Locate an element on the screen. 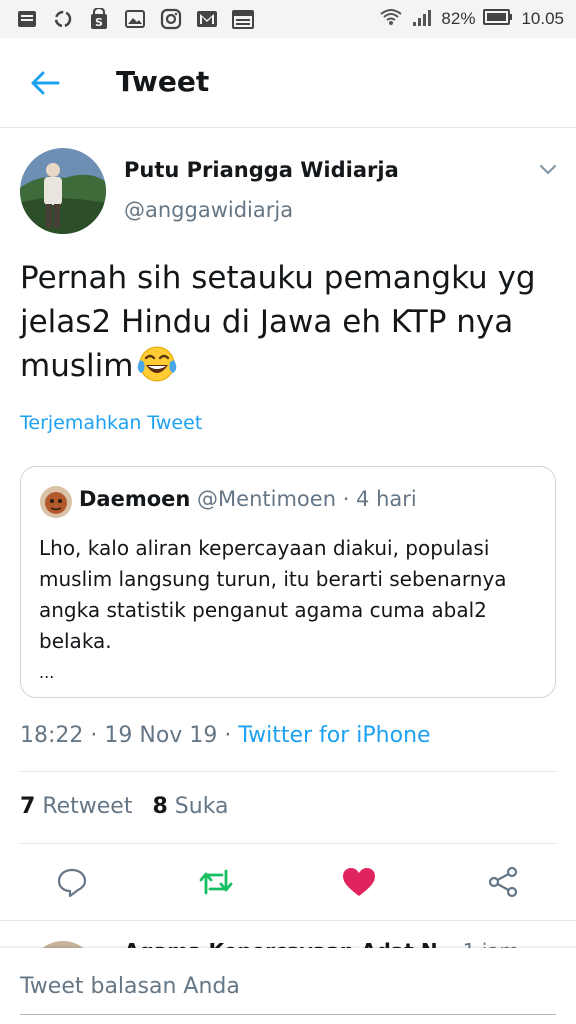 The image size is (576, 1024). share-button is located at coordinates (503, 882).